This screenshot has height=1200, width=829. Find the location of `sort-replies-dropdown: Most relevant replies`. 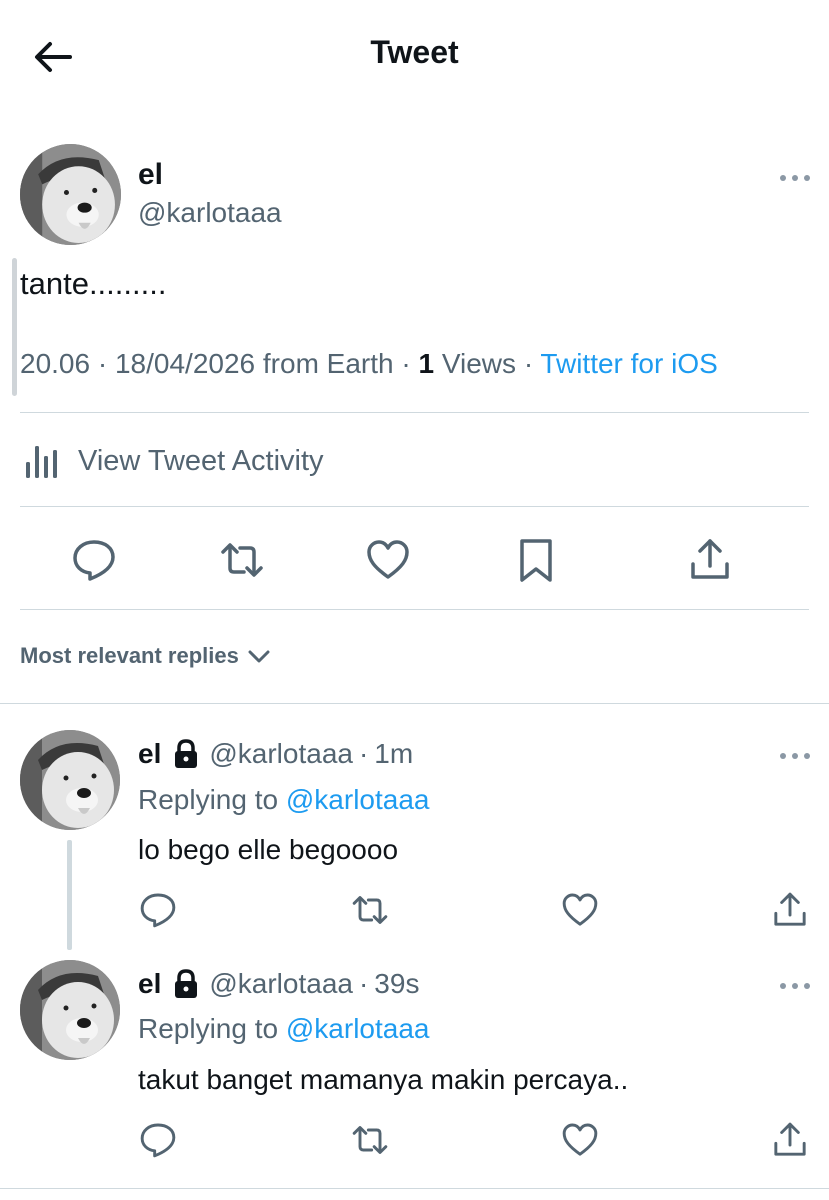

sort-replies-dropdown: Most relevant replies is located at coordinates (146, 656).